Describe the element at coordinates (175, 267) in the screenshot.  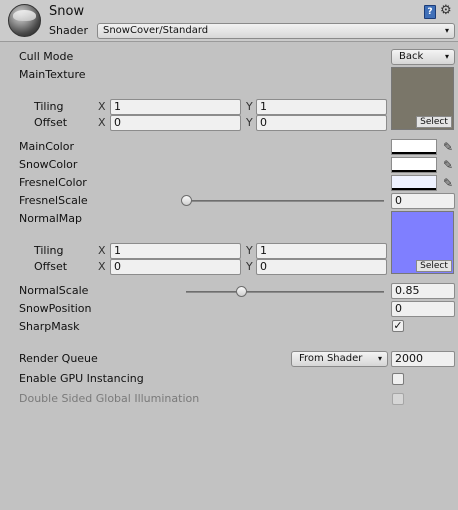
I see `normal-offset-x-field: 0` at that location.